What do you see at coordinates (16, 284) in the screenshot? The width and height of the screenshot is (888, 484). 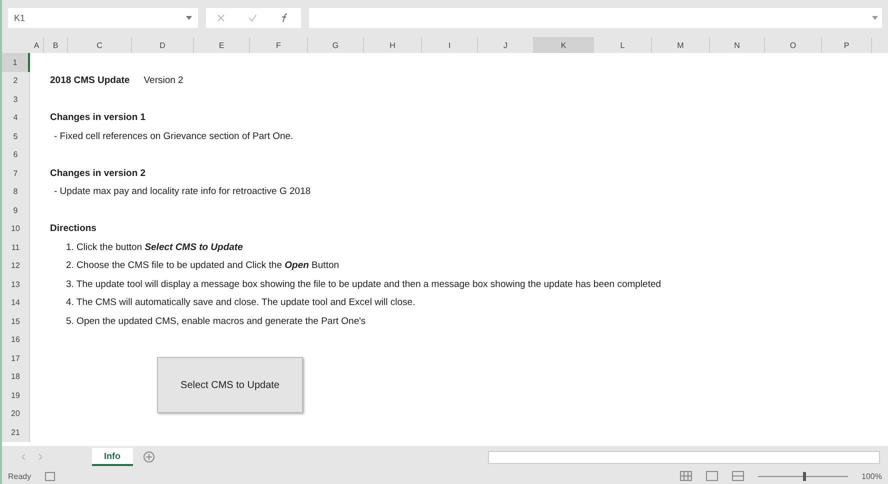 I see `row-header: 13` at bounding box center [16, 284].